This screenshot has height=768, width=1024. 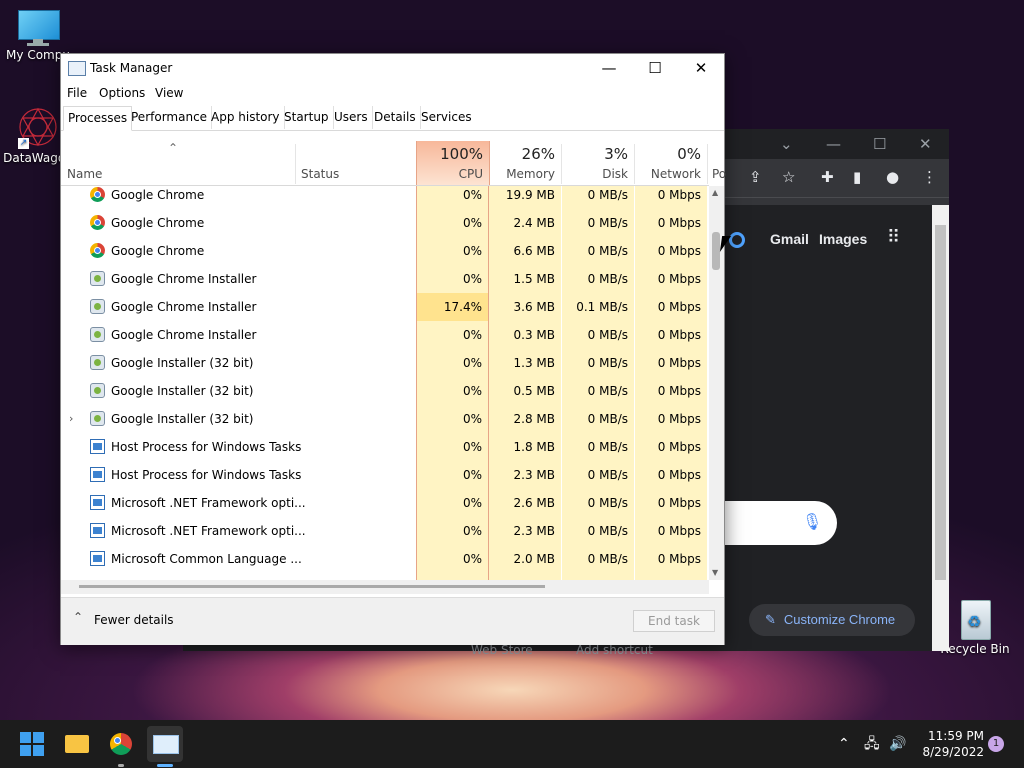 I want to click on task-manager-icon, so click(x=166, y=744).